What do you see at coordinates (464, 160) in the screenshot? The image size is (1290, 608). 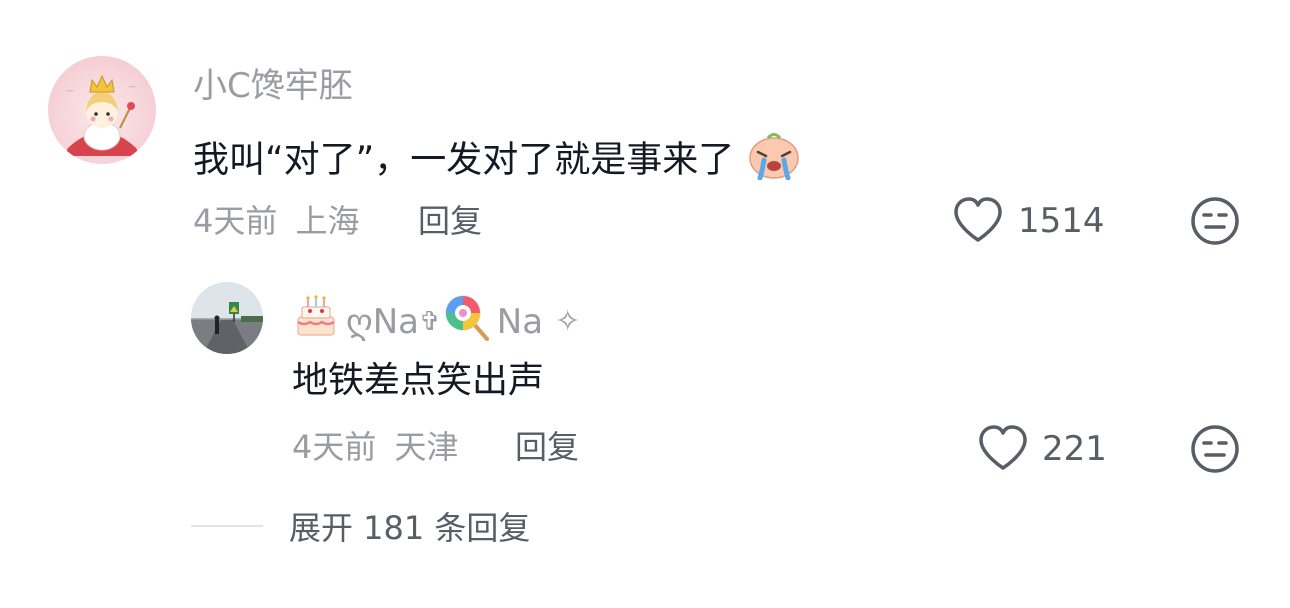 I see `comment-text: 我叫“对了”，一发对了就是事来了` at bounding box center [464, 160].